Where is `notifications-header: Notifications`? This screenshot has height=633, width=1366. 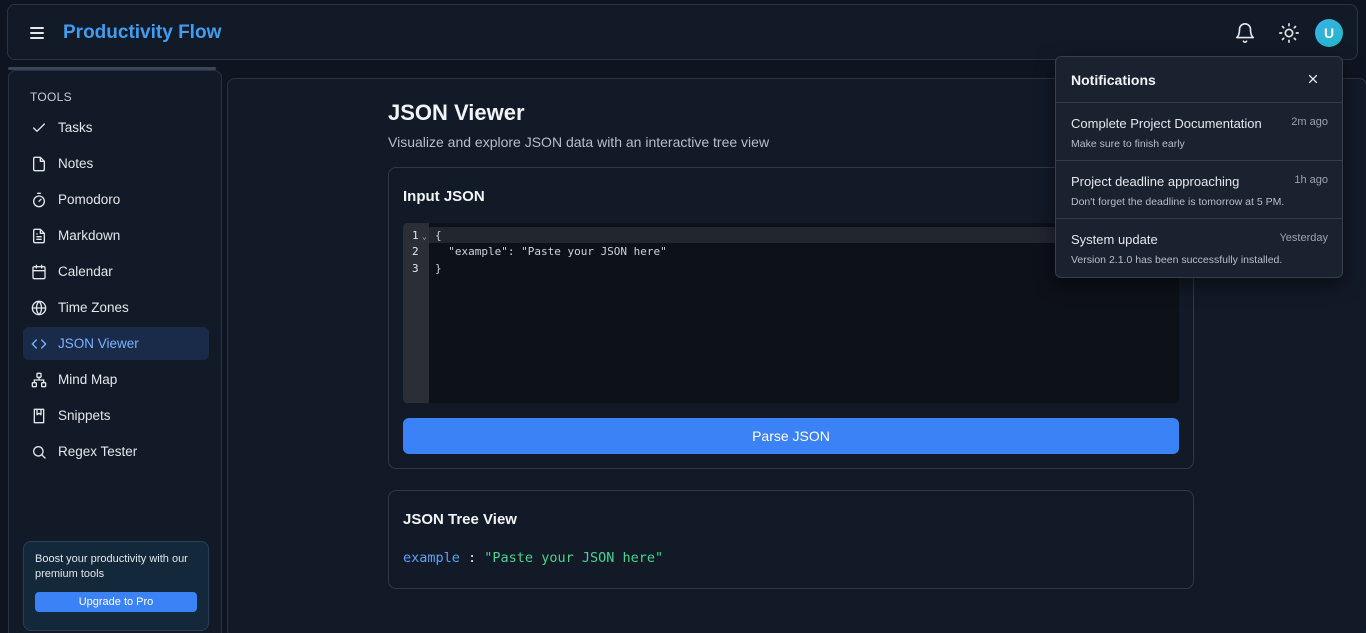 notifications-header: Notifications is located at coordinates (1199, 80).